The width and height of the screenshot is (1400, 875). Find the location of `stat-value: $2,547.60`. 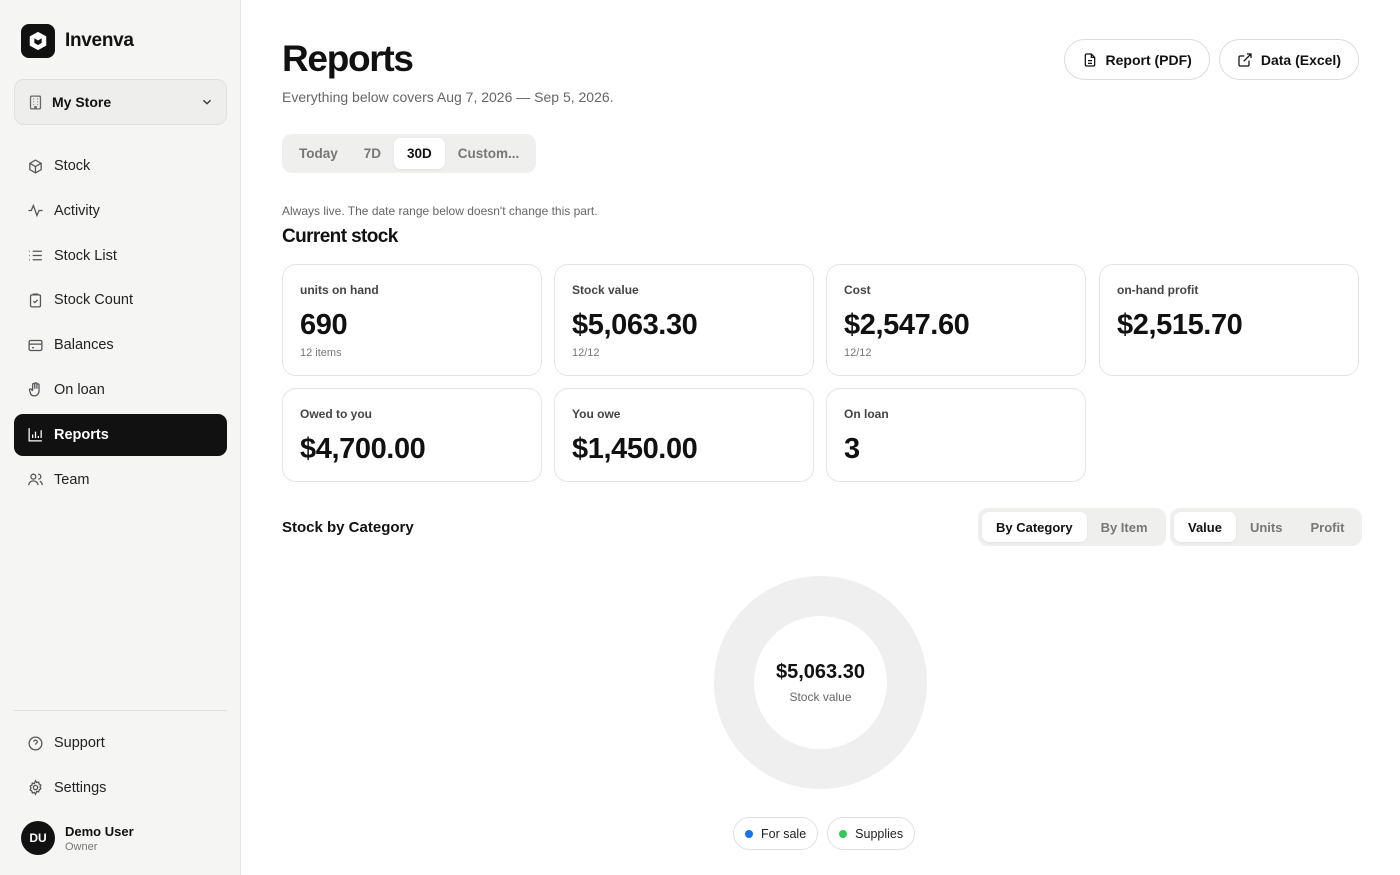

stat-value: $2,547.60 is located at coordinates (907, 325).